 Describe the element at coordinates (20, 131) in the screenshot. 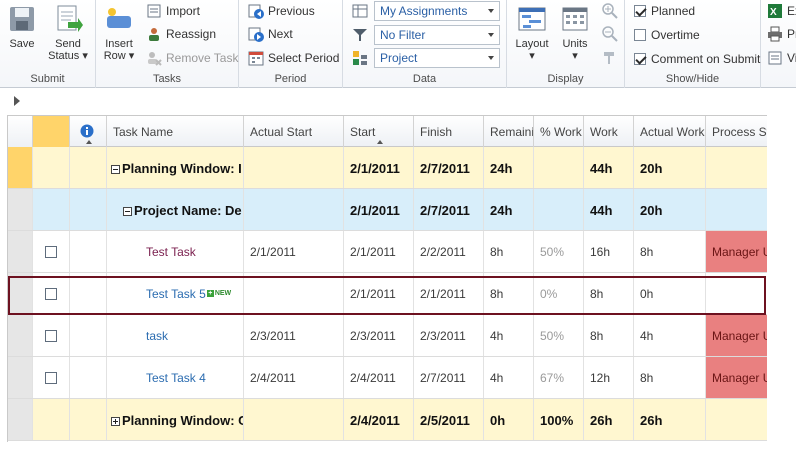

I see `row-select-header` at that location.